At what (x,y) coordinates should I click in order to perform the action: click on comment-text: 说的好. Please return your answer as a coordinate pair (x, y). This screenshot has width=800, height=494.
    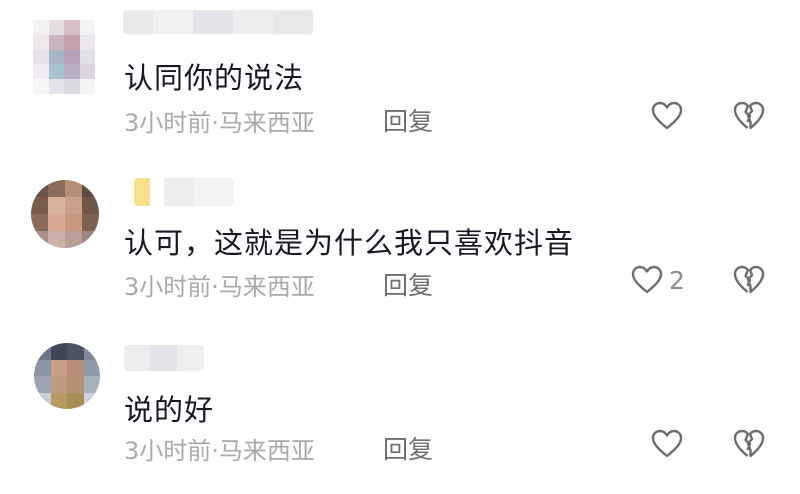
    Looking at the image, I should click on (169, 410).